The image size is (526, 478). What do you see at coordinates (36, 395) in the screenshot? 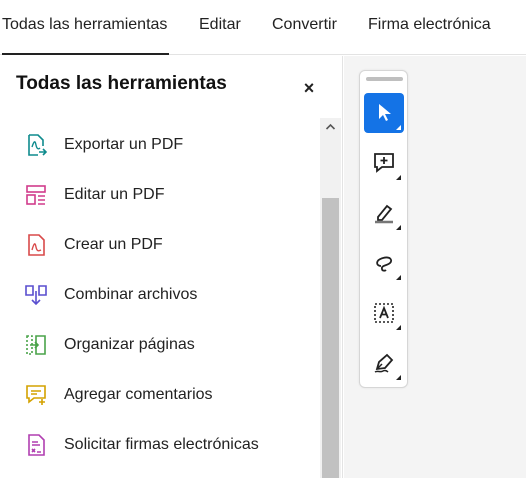
I see `add-comments-icon` at bounding box center [36, 395].